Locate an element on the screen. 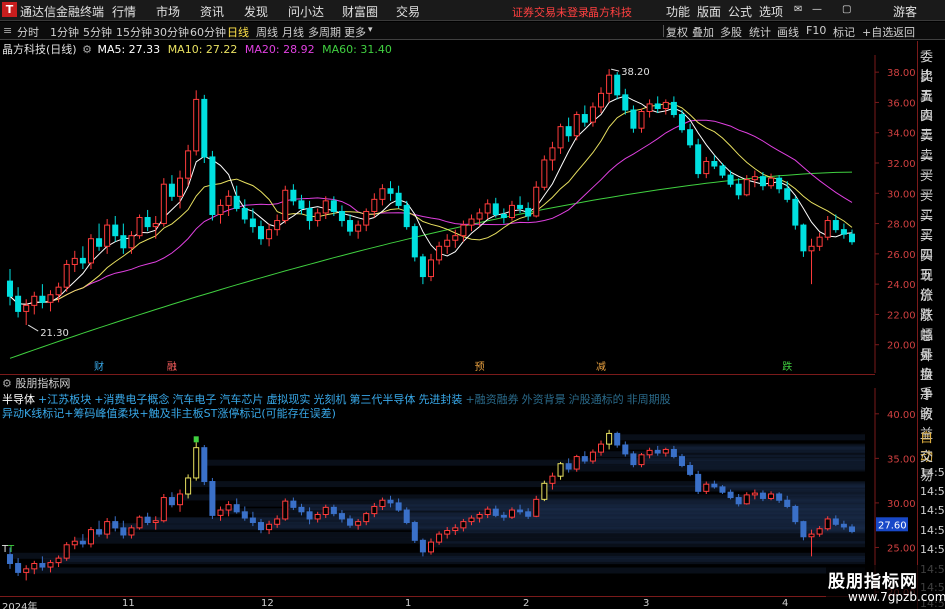 The height and width of the screenshot is (609, 945). period-multi: 多周期 is located at coordinates (324, 32).